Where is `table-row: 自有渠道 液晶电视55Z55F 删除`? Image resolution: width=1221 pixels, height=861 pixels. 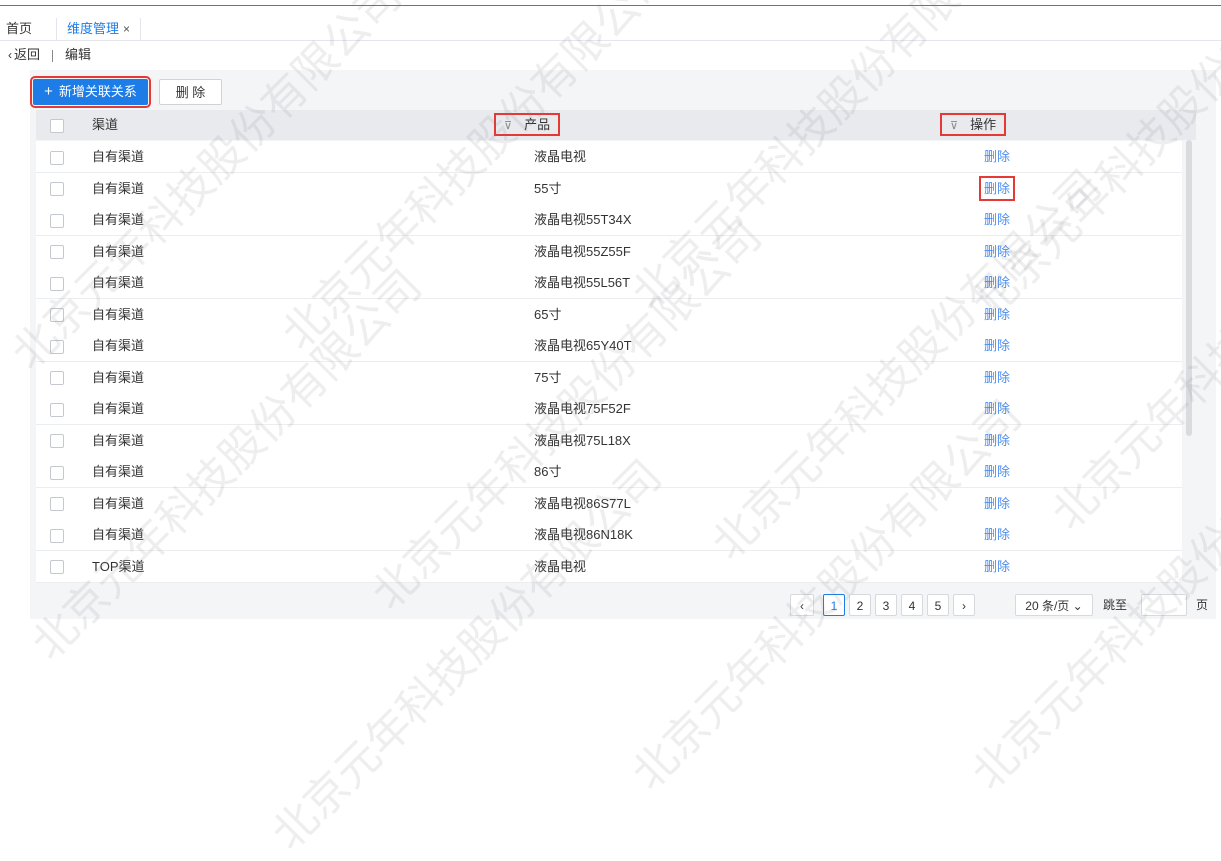
table-row: 自有渠道 液晶电视55Z55F 删除 is located at coordinates (609, 251).